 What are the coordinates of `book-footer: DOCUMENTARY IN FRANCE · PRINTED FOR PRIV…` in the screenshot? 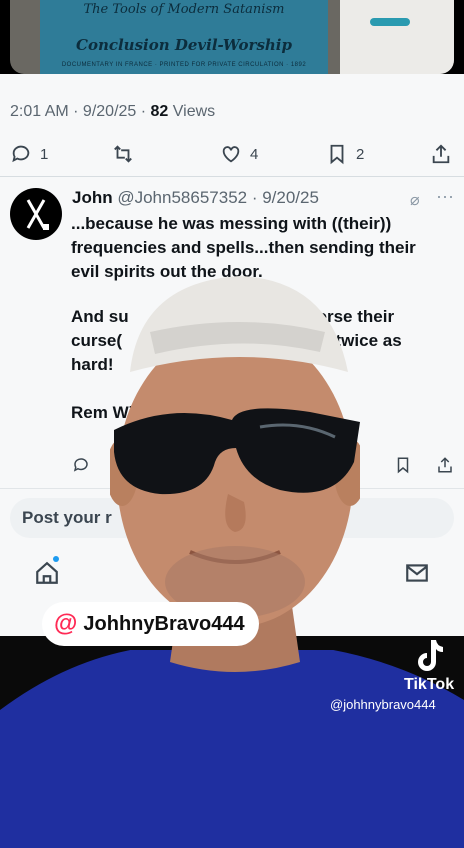 It's located at (184, 65).